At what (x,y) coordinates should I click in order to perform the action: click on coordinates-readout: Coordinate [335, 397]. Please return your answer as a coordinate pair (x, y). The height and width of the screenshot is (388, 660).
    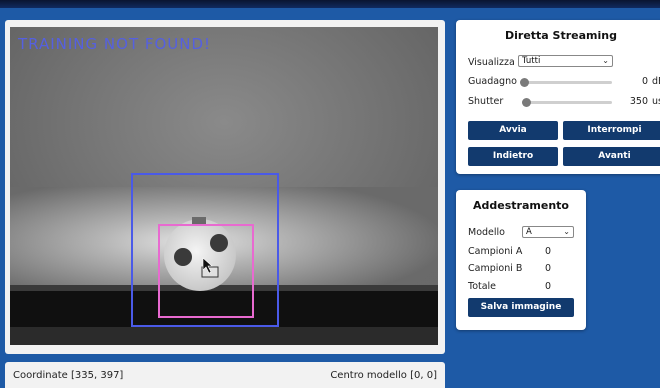
    Looking at the image, I should click on (68, 375).